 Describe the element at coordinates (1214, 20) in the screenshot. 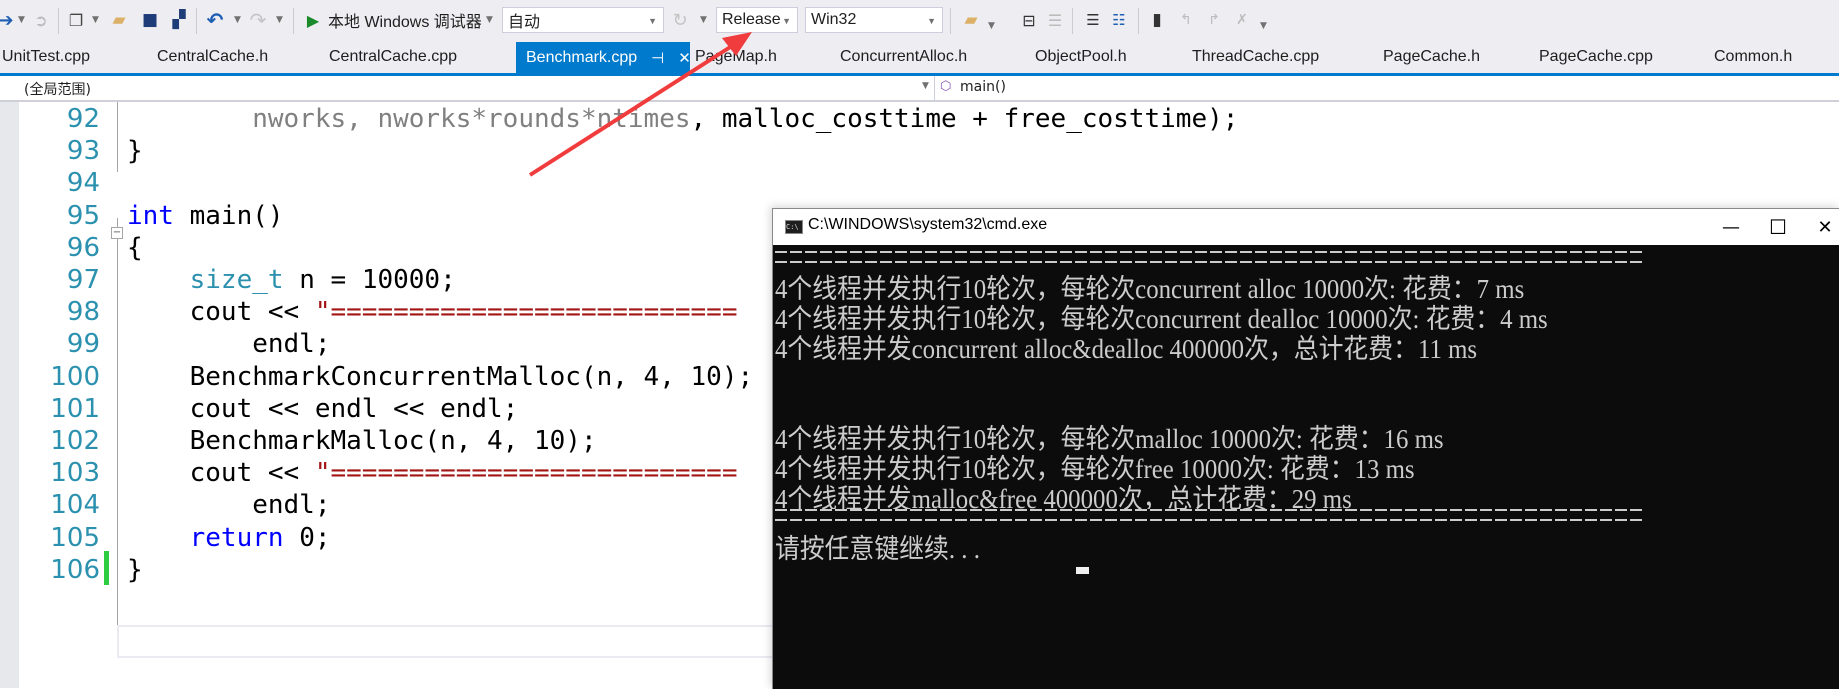

I see `next-bookmark-icon: ↱` at that location.